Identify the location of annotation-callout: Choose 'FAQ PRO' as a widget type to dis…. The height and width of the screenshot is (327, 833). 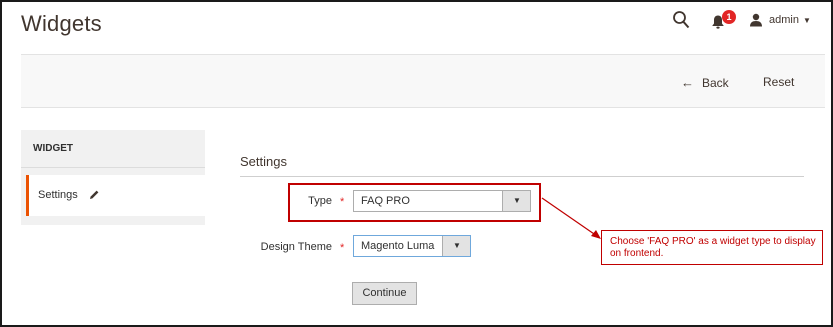
(712, 247).